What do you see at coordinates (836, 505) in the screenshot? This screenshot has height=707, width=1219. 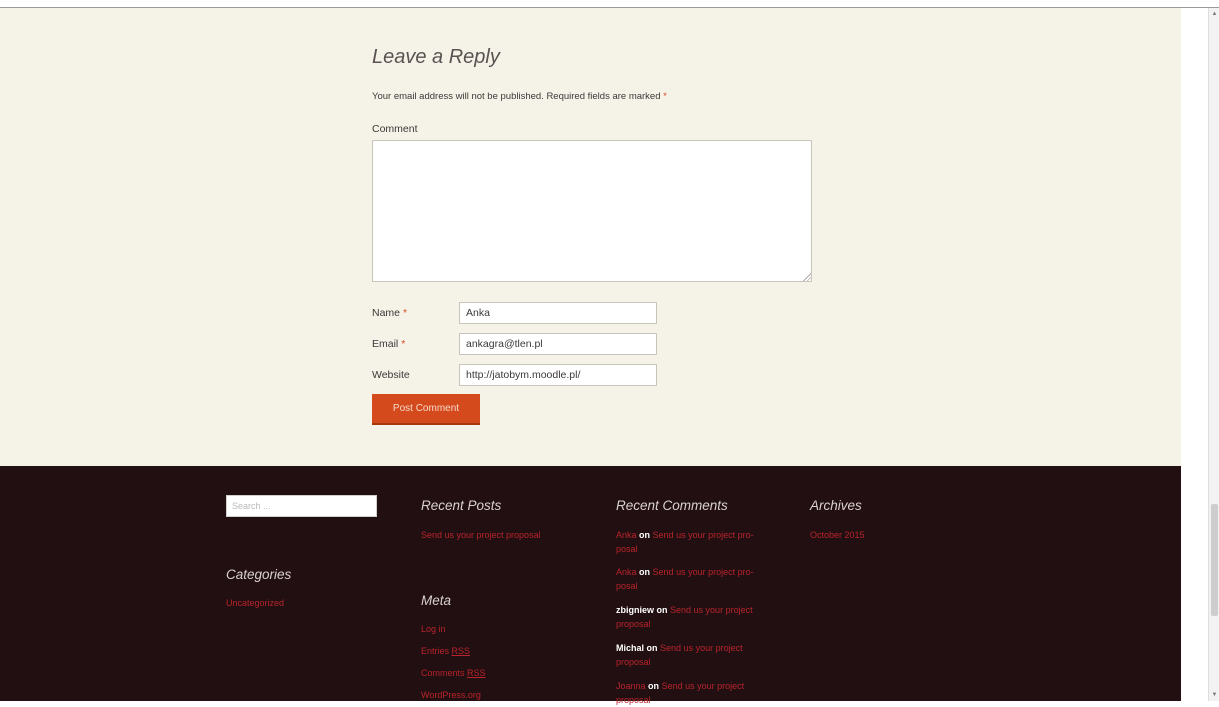 I see `archives-title: Archives` at bounding box center [836, 505].